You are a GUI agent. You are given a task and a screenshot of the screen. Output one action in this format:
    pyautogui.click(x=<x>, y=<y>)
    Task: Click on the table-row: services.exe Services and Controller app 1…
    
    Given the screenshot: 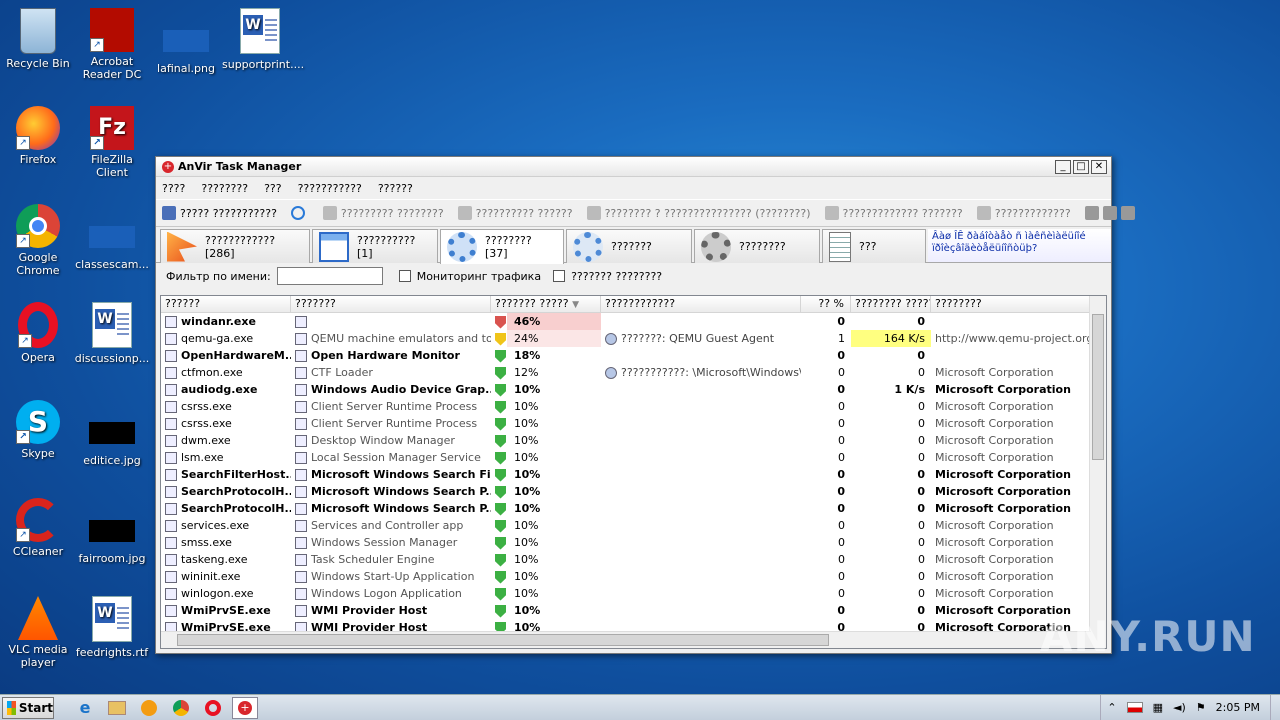 What is the action you would take?
    pyautogui.click(x=633, y=525)
    